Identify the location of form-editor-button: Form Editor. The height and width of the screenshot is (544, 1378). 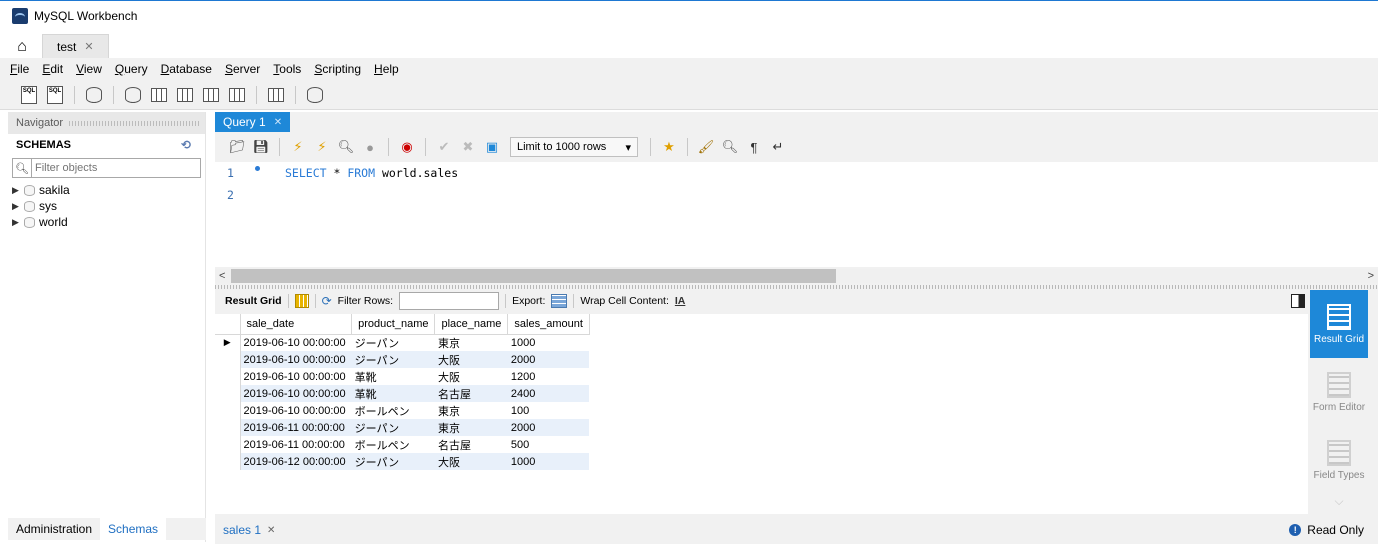
(1339, 392).